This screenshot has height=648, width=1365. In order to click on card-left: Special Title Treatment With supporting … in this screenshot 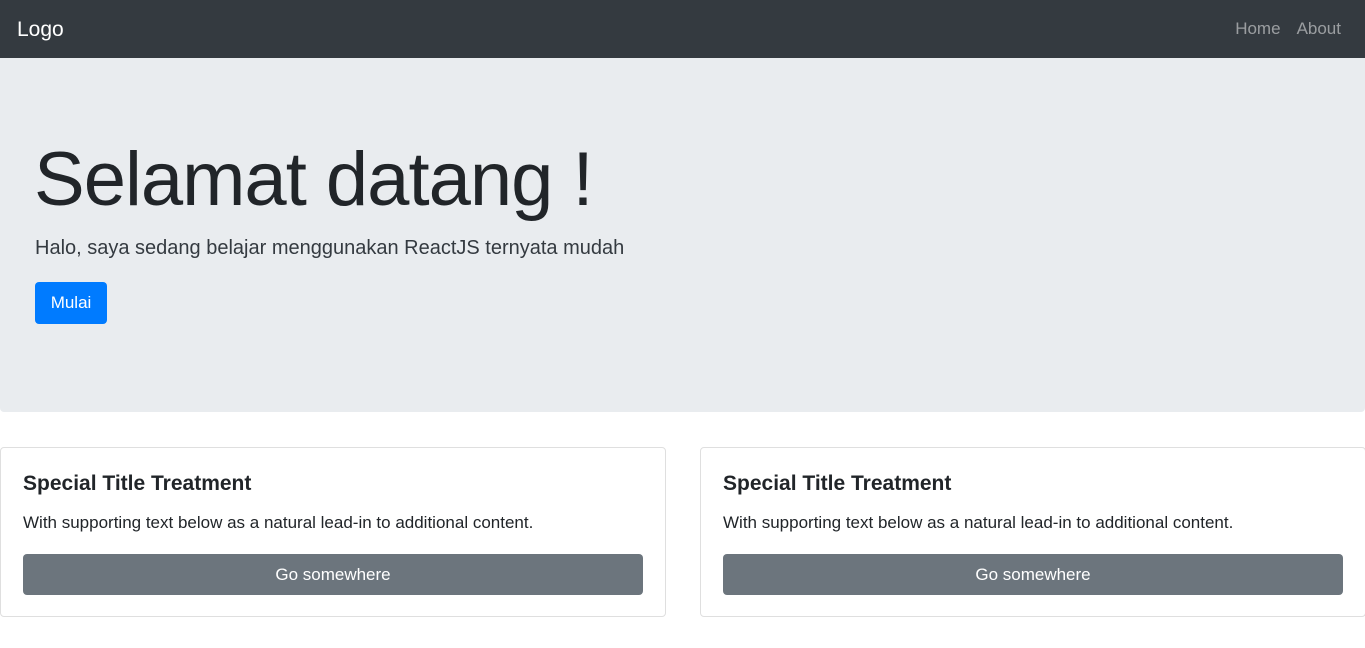, I will do `click(333, 532)`.